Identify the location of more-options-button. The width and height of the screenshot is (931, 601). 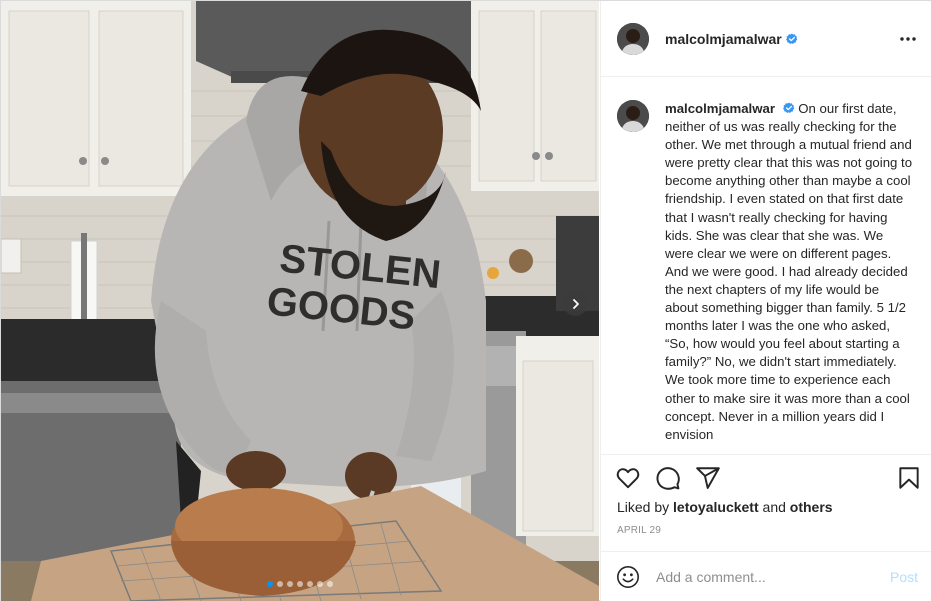
(908, 39).